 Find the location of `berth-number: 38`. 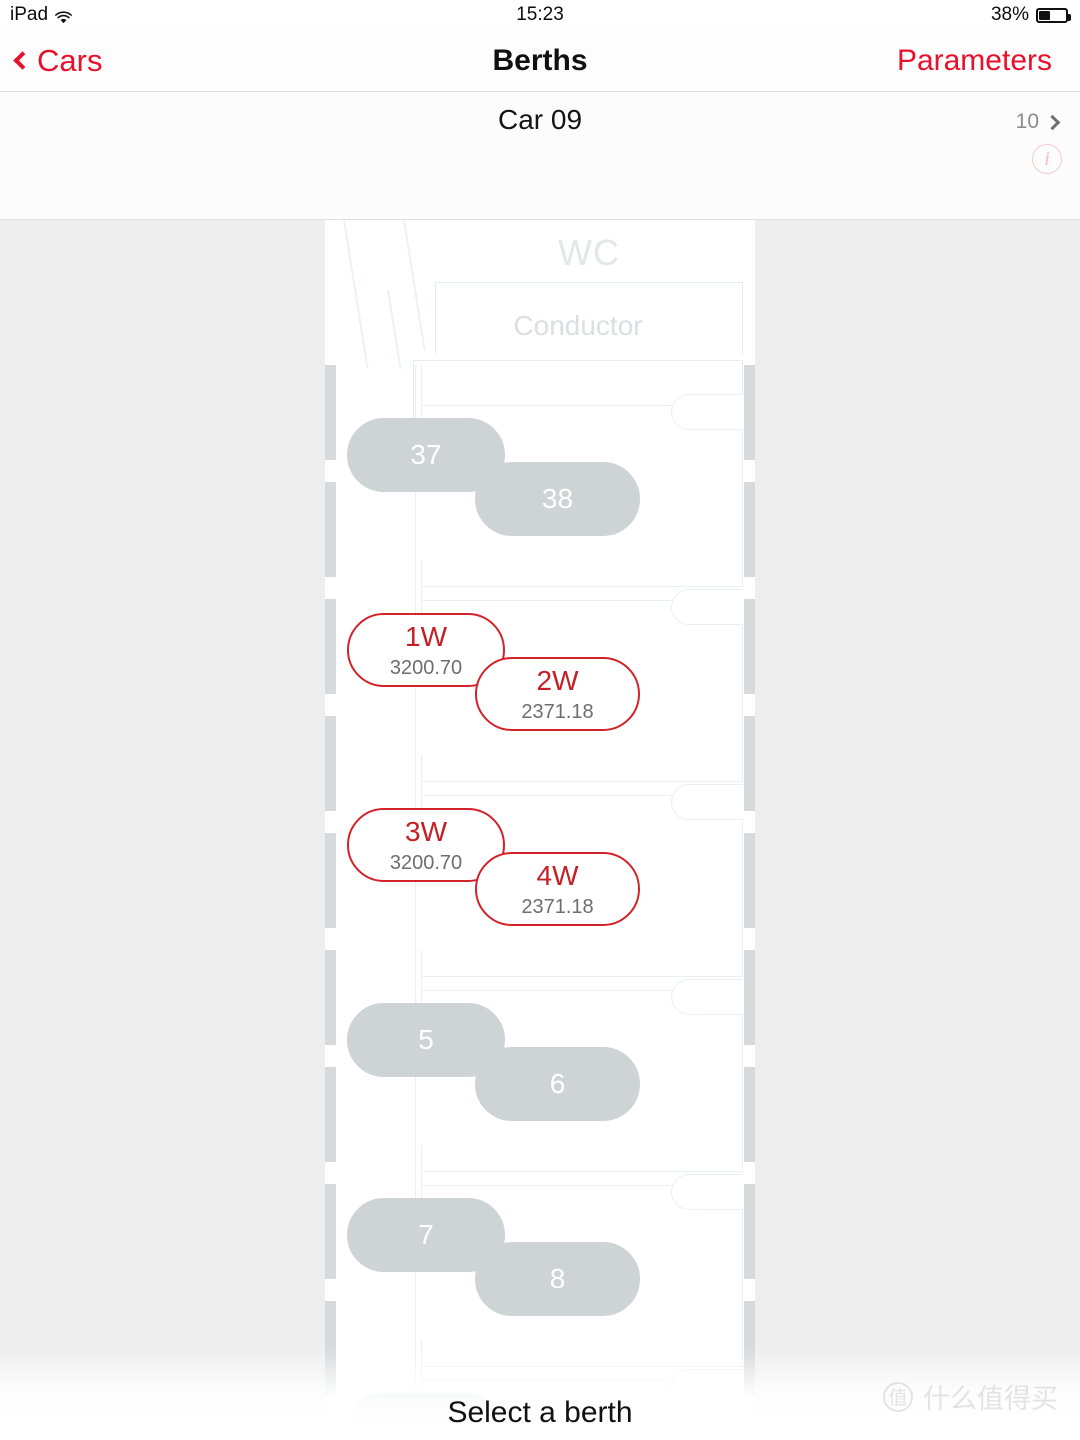

berth-number: 38 is located at coordinates (557, 498).